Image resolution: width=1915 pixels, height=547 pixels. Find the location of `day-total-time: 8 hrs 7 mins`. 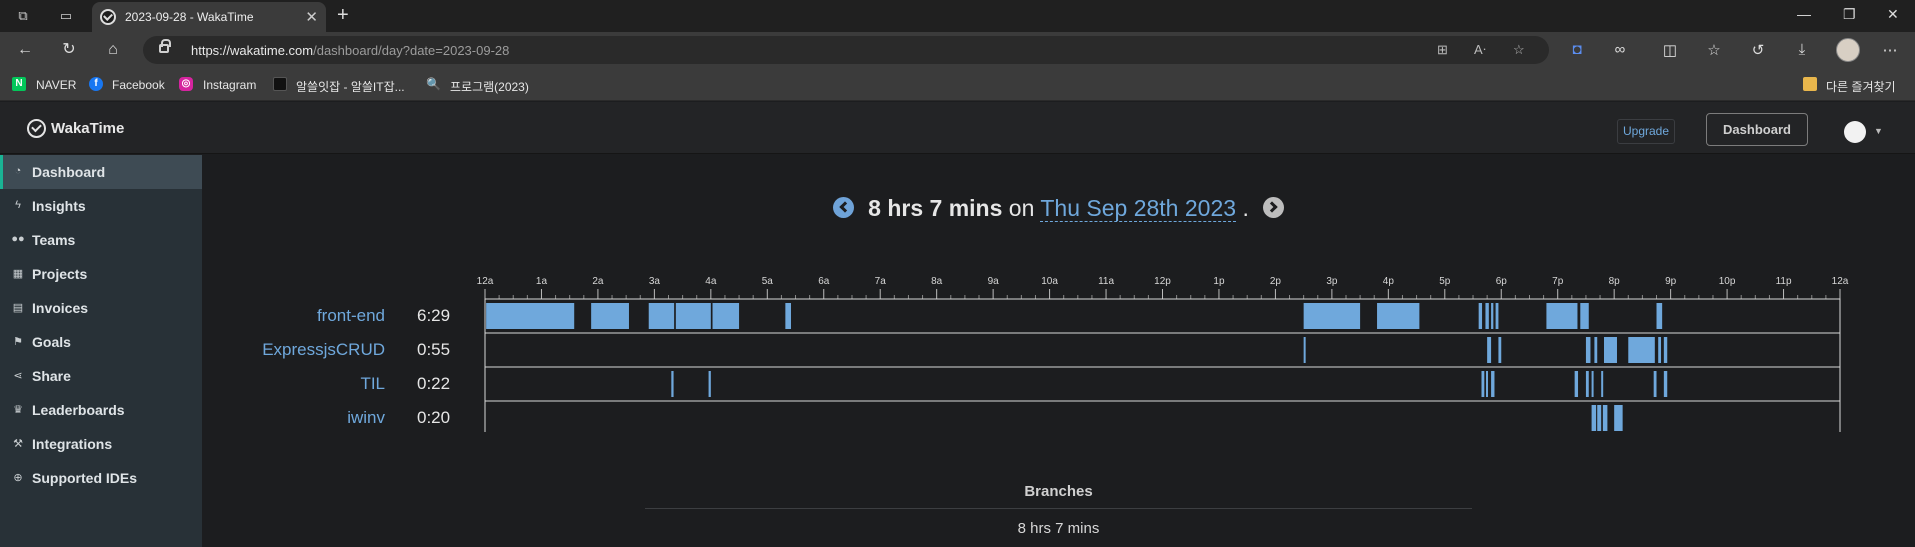

day-total-time: 8 hrs 7 mins is located at coordinates (935, 208).